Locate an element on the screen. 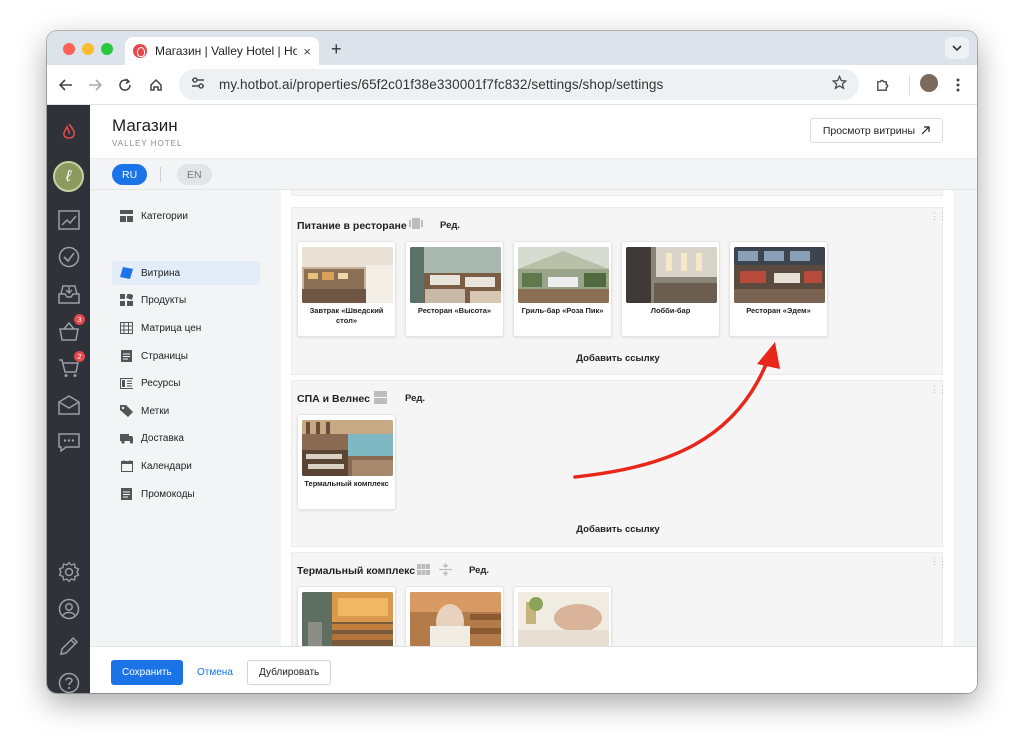  sidebar-item-price-matrix: Матрица цен is located at coordinates (186, 328).